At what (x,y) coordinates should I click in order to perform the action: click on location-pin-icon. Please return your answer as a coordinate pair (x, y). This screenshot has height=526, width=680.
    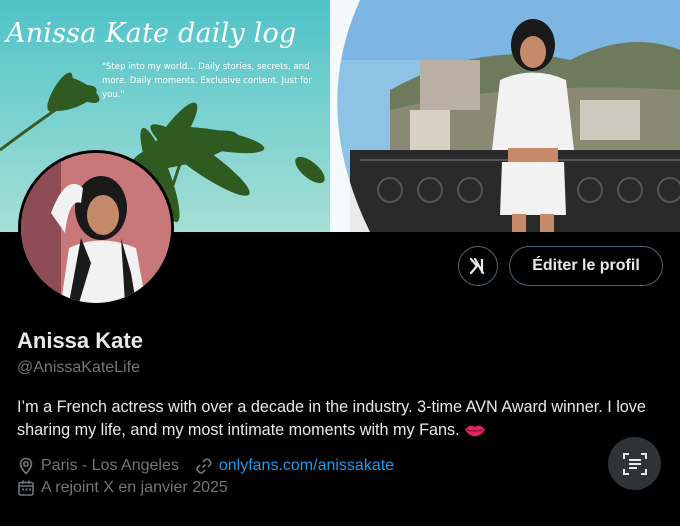
    Looking at the image, I should click on (26, 466).